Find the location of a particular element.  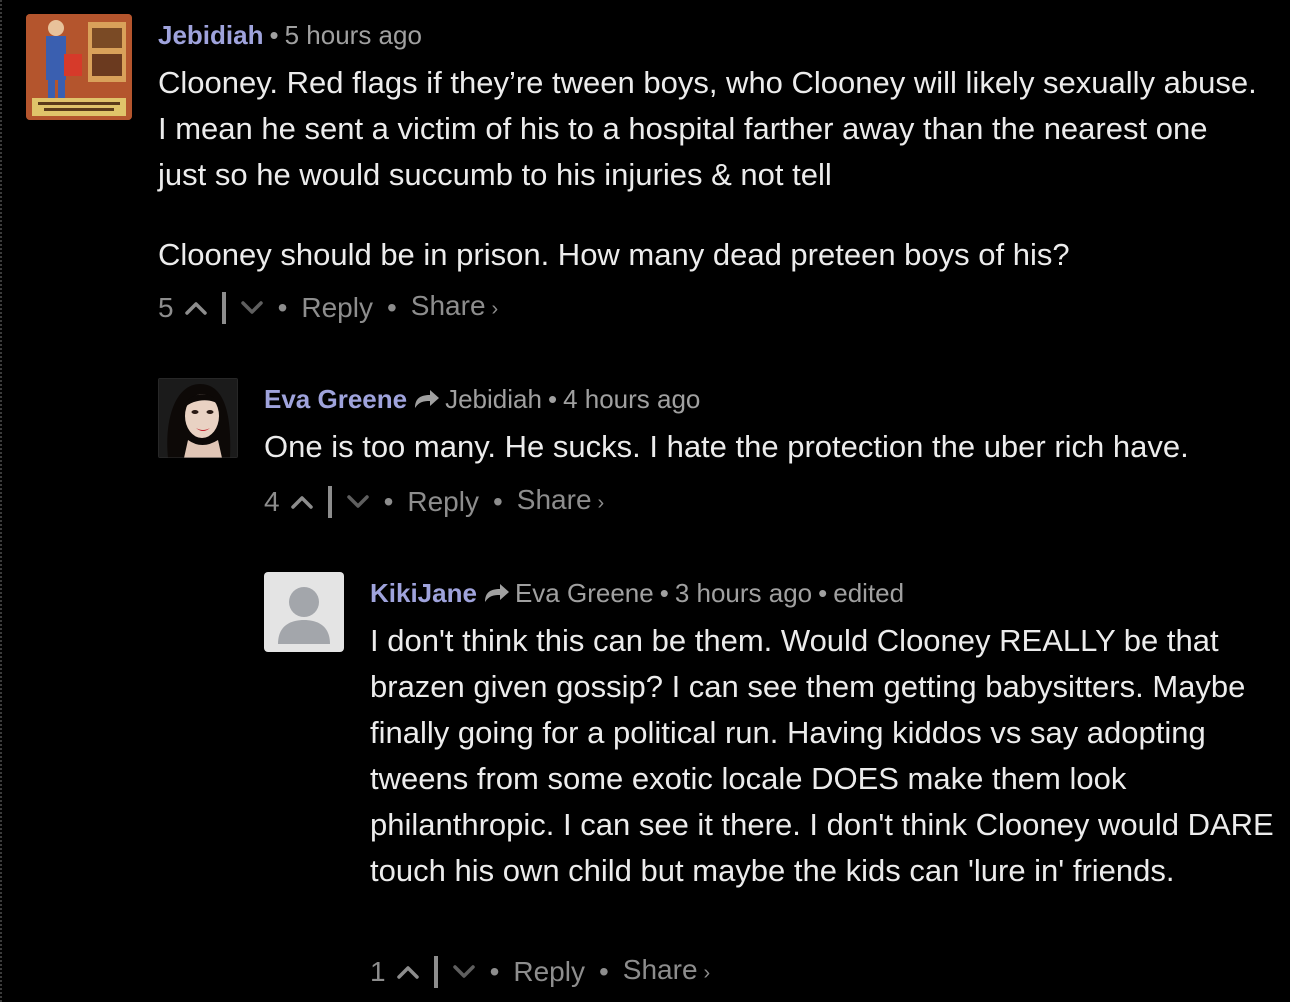

default-user-avatar-icon is located at coordinates (304, 612).